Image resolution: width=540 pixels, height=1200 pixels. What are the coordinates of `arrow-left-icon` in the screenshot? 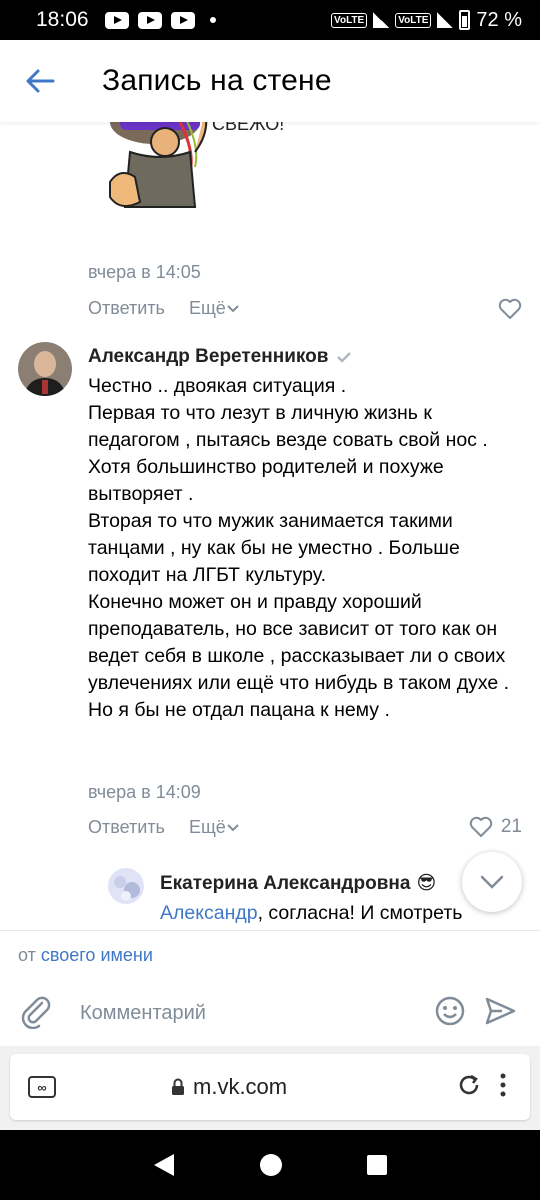 It's located at (40, 81).